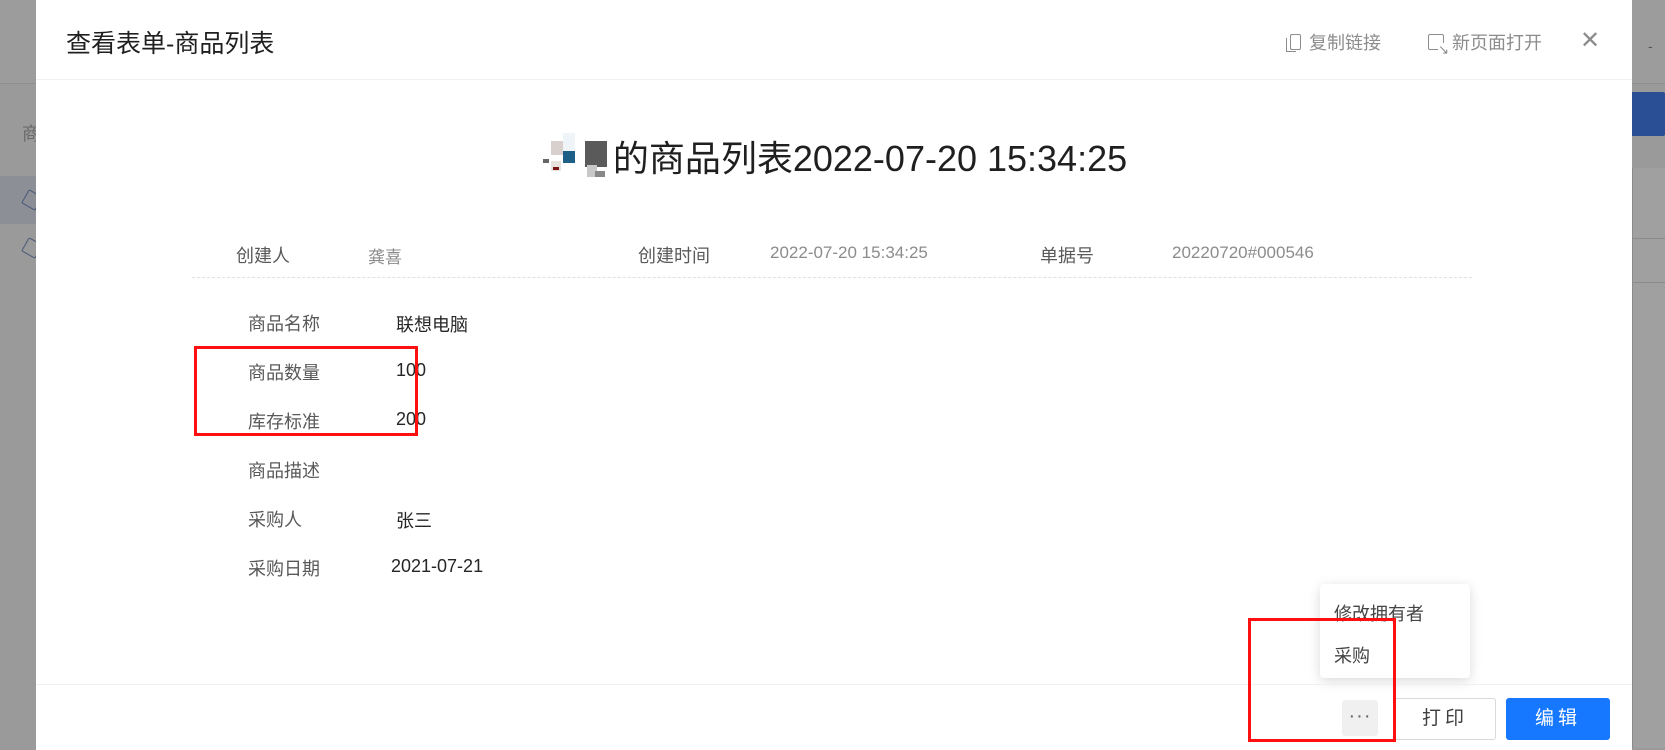  I want to click on field-value: 张三, so click(414, 521).